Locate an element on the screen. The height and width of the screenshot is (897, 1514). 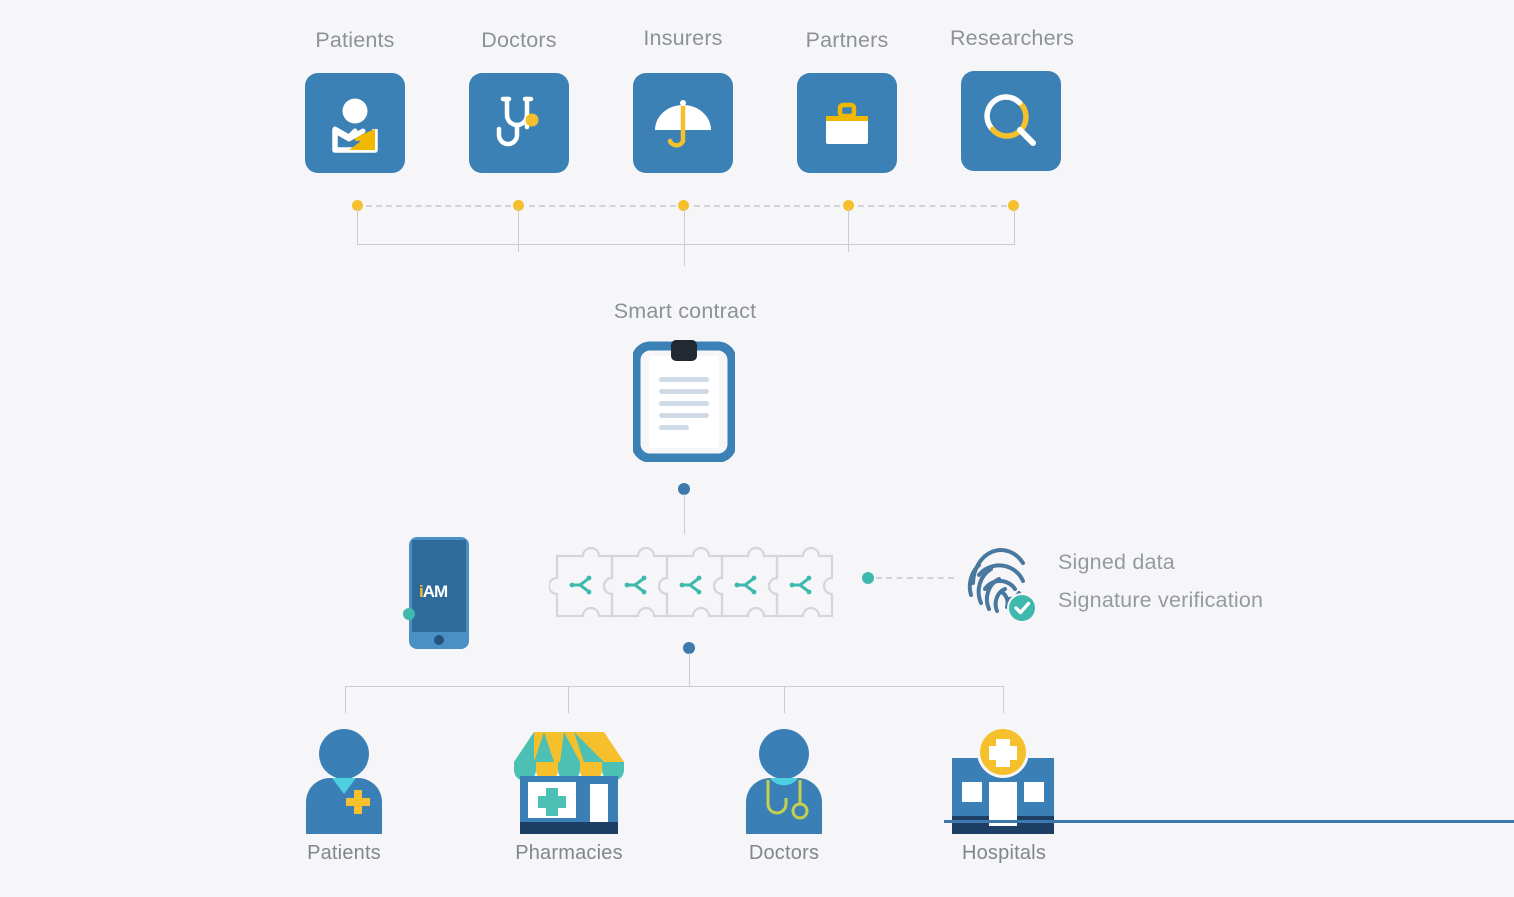
bottom-drop-doctors is located at coordinates (784, 699).